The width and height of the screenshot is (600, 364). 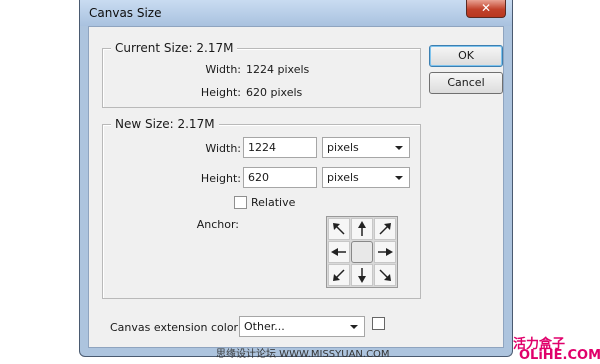 I want to click on current-width-label: Width:, so click(x=223, y=69).